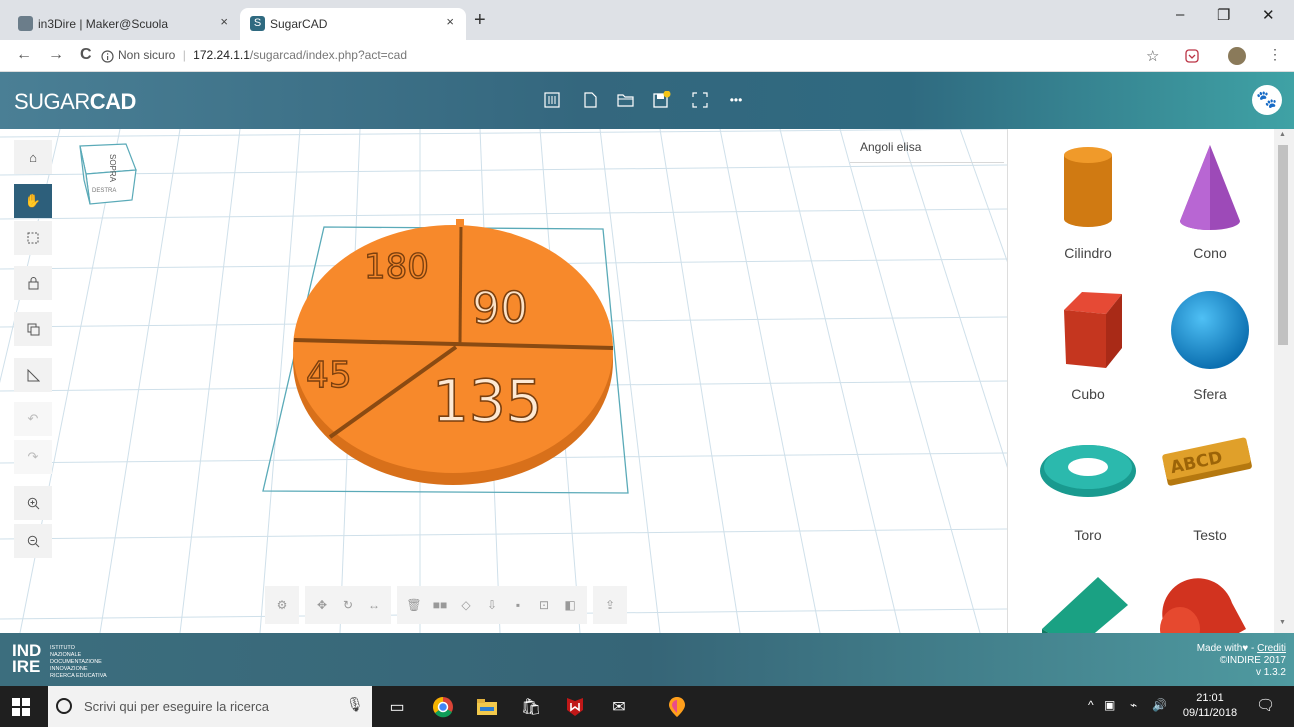  I want to click on paint3d-icon, so click(677, 707).